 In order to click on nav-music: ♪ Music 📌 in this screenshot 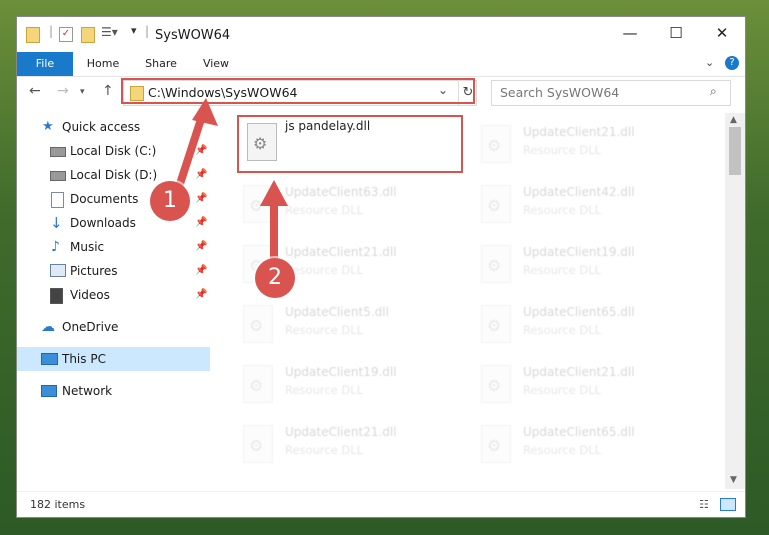, I will do `click(113, 247)`.